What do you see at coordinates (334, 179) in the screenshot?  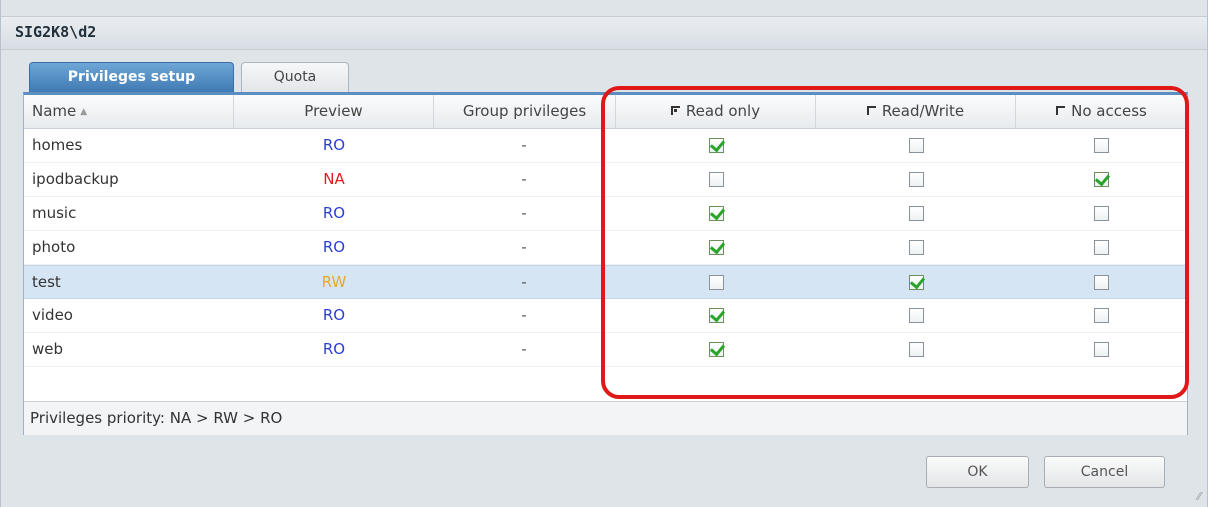 I see `preview-badge: NA` at bounding box center [334, 179].